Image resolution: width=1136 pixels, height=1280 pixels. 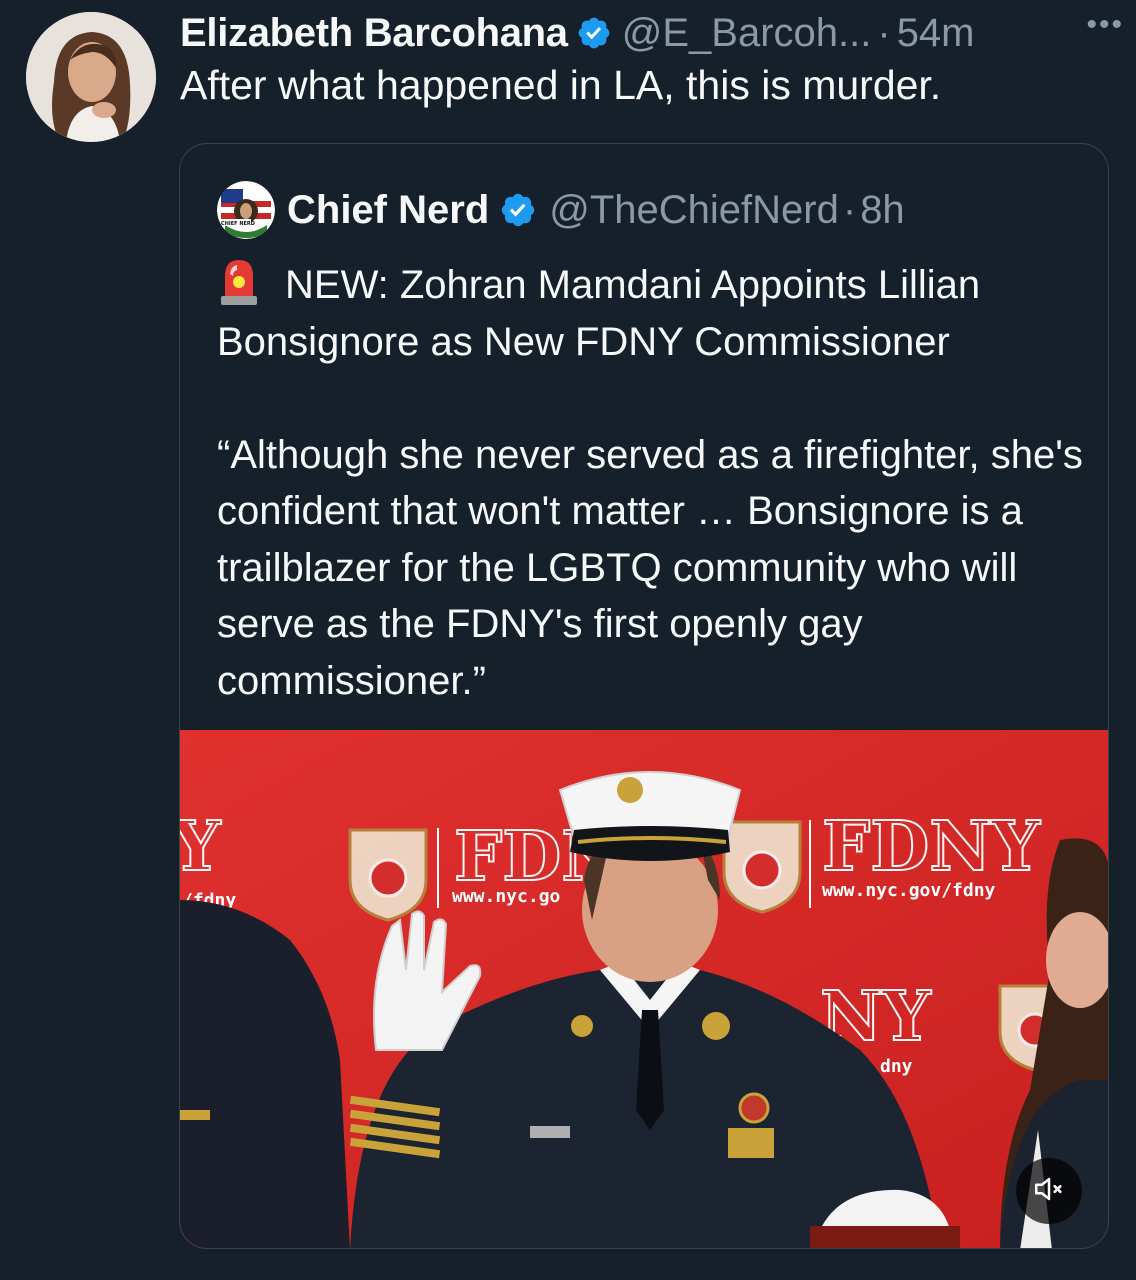 What do you see at coordinates (238, 224) in the screenshot?
I see `quoted-avatar-label: CHIEF NERD` at bounding box center [238, 224].